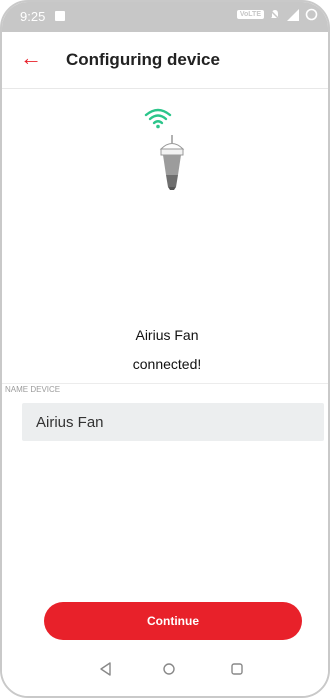  I want to click on system-nav-bar, so click(165, 679).